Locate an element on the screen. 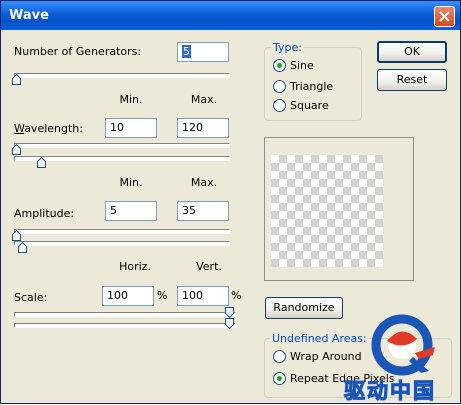 The image size is (461, 405). amplitude-min-field: 5 is located at coordinates (131, 211).